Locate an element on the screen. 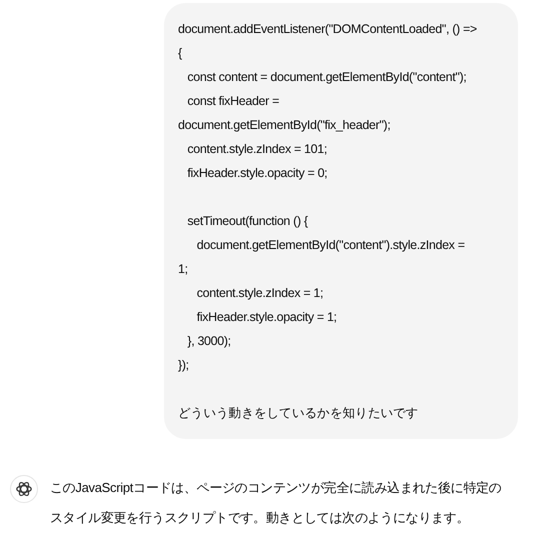  message-line: document.getElementById("fix_header"); is located at coordinates (285, 125).